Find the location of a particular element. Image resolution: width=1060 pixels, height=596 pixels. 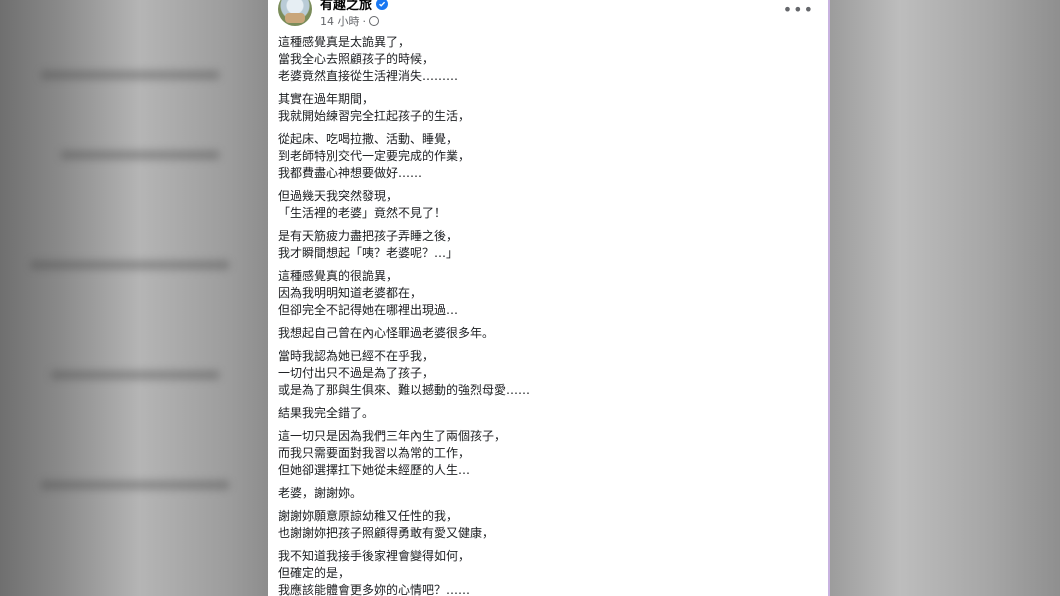

post-text-line: 我不知道我接手後家裡會變得如何， is located at coordinates (374, 556).